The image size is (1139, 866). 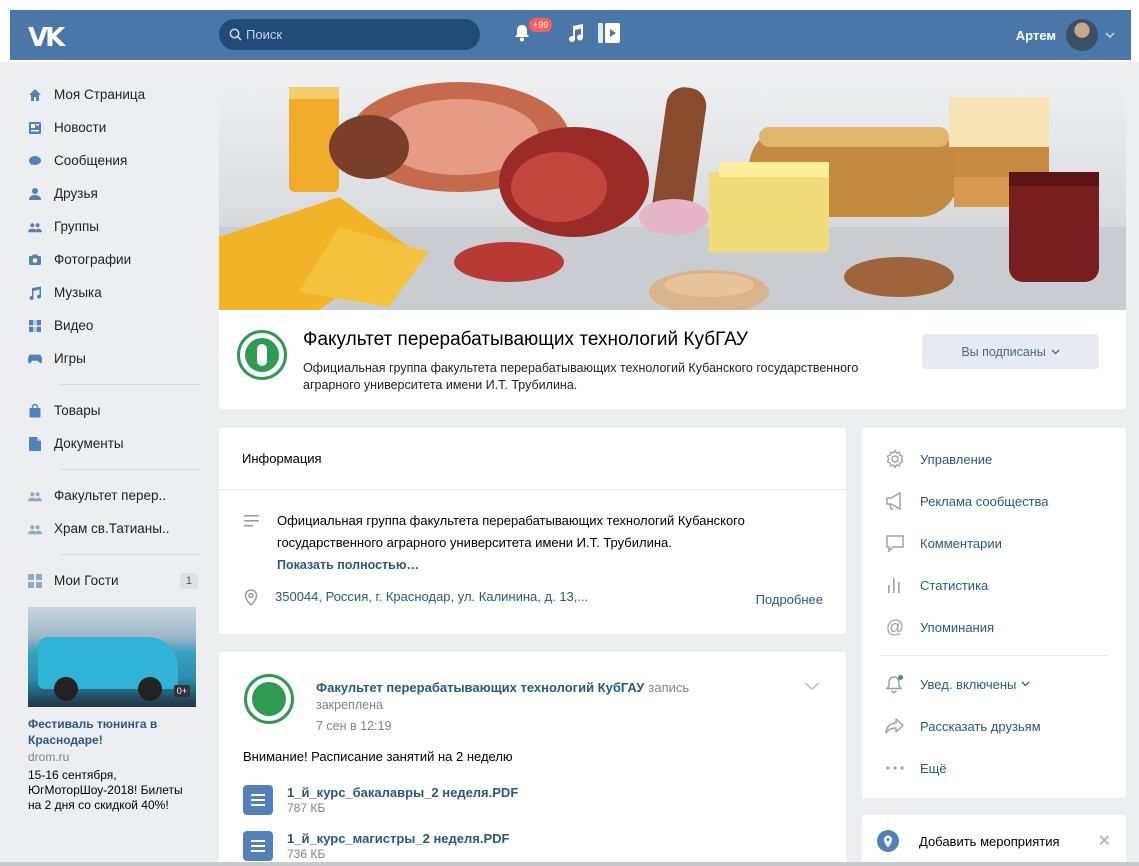 What do you see at coordinates (378, 756) in the screenshot?
I see `post-text: Внимание! Расписание занятий на 2 неделю` at bounding box center [378, 756].